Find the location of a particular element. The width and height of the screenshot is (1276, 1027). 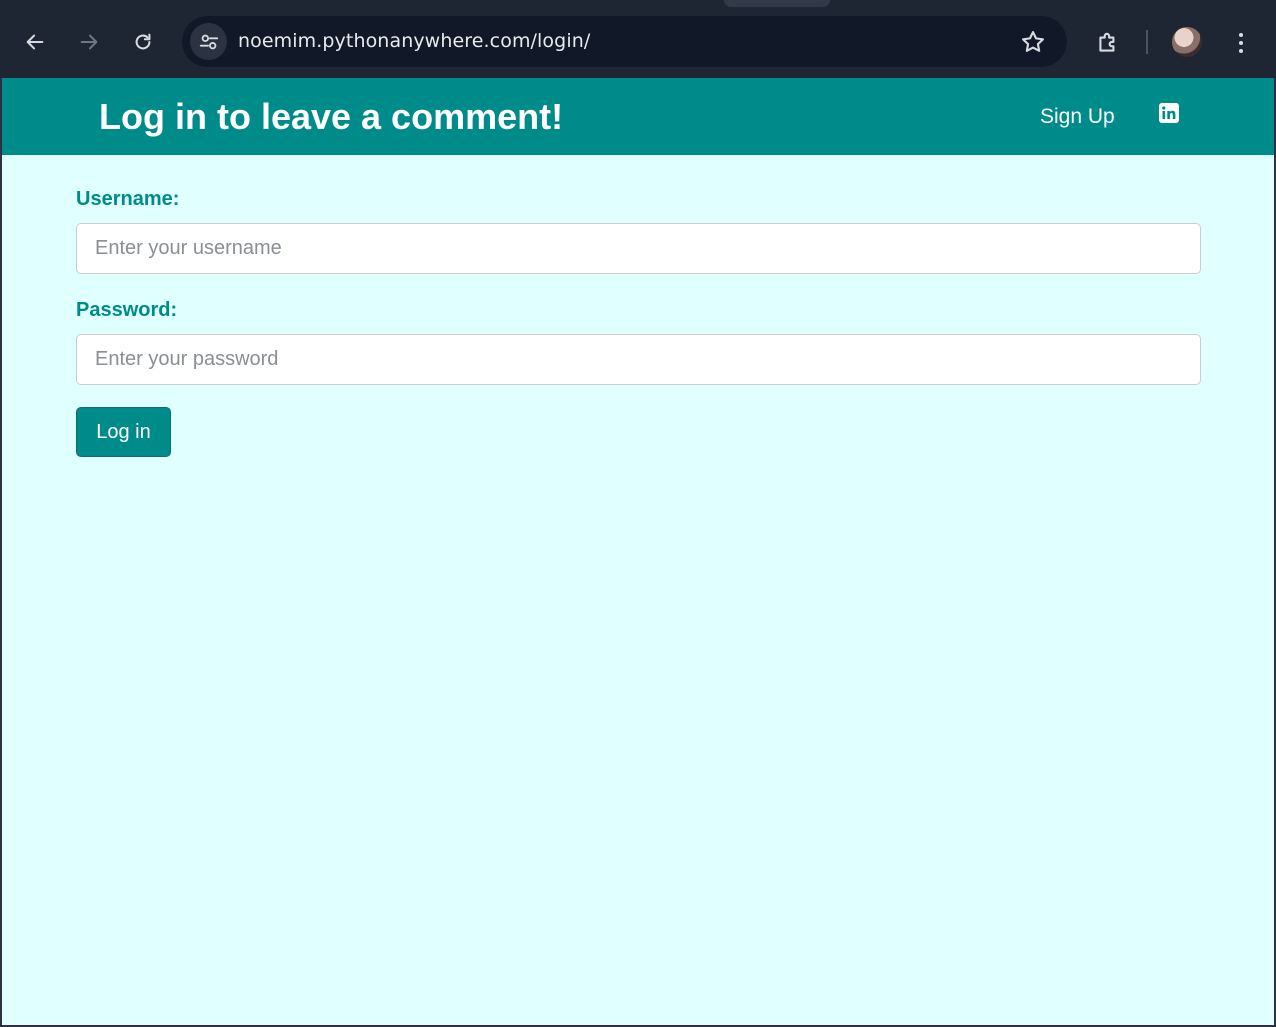

signup-link: Sign Up is located at coordinates (1077, 117).